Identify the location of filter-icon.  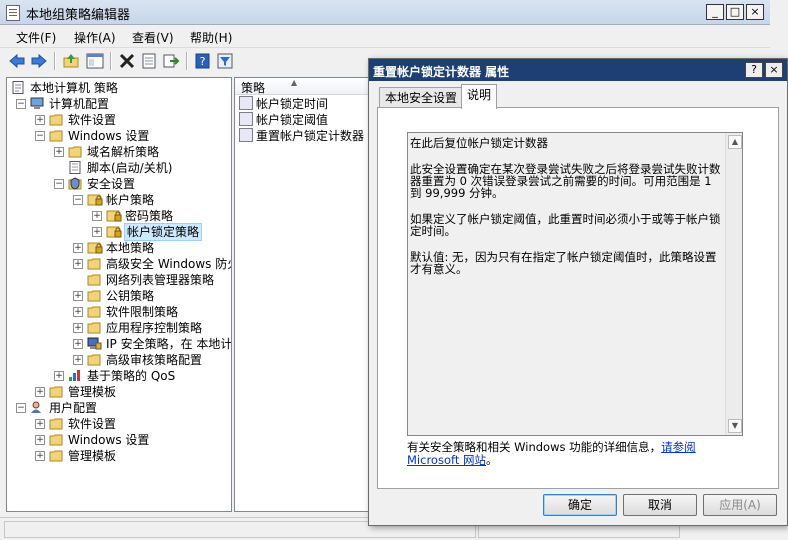
(225, 61).